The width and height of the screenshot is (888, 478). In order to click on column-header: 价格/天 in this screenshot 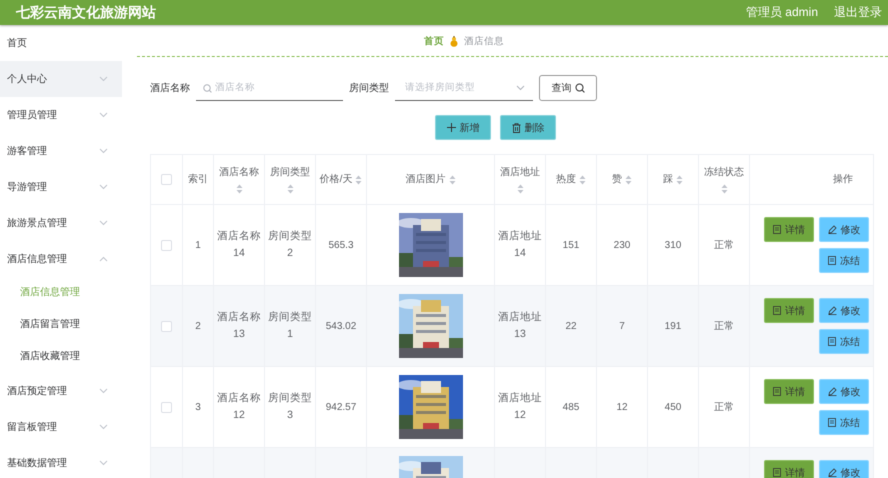, I will do `click(336, 179)`.